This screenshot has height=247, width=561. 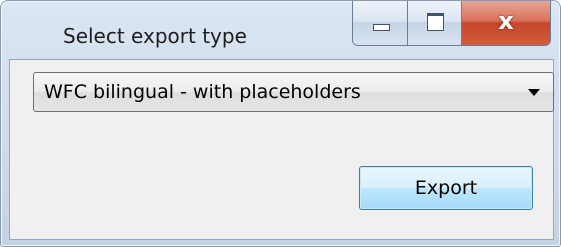 I want to click on caption-buttons: x, so click(x=451, y=23).